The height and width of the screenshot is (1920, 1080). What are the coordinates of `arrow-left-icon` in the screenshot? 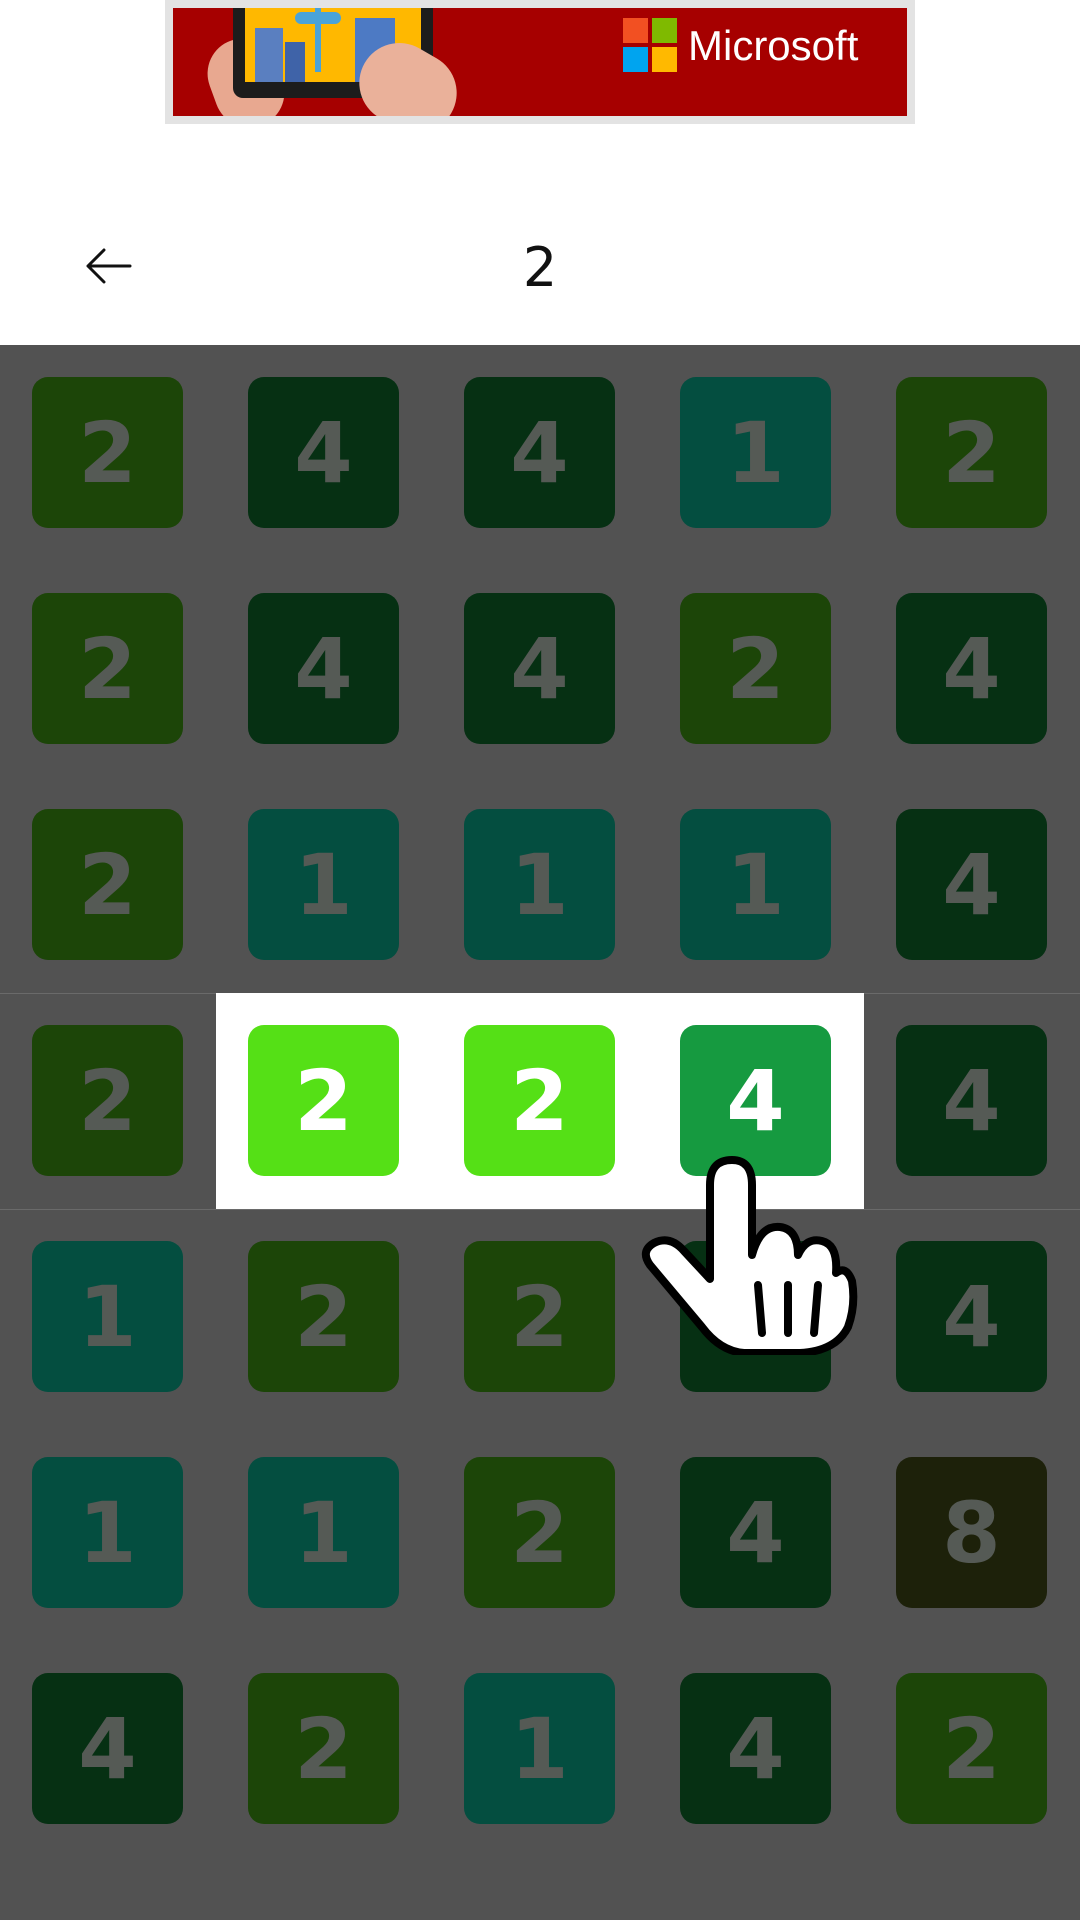 It's located at (109, 266).